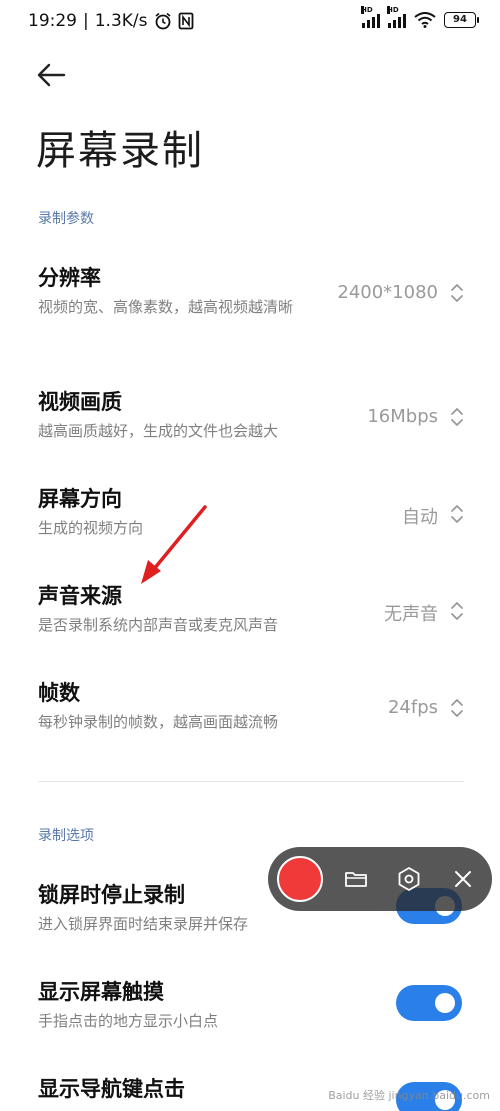  I want to click on status-bar: 19:29 | 1.3K/s HD HD 94, so click(250, 22).